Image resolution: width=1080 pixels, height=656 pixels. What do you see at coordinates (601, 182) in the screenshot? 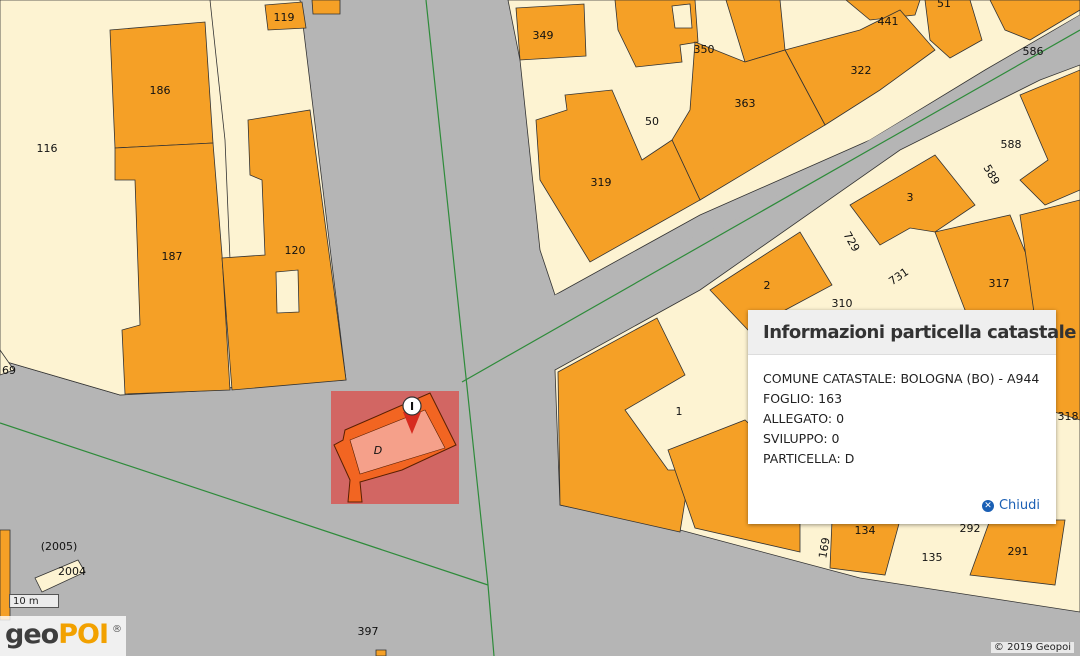
I see `parcel-label: 319` at bounding box center [601, 182].